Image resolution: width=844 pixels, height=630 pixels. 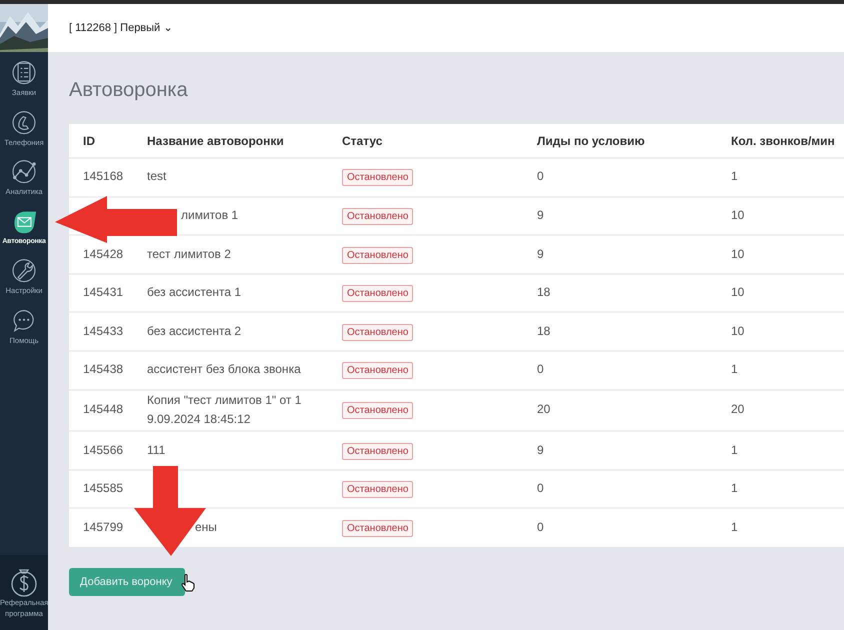 What do you see at coordinates (101, 141) in the screenshot?
I see `column-header: ID` at bounding box center [101, 141].